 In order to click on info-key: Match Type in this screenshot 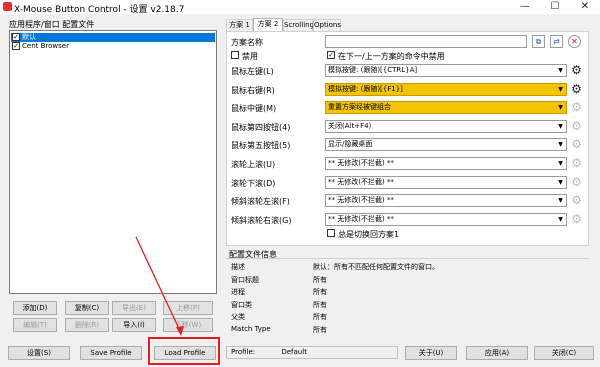, I will do `click(251, 329)`.